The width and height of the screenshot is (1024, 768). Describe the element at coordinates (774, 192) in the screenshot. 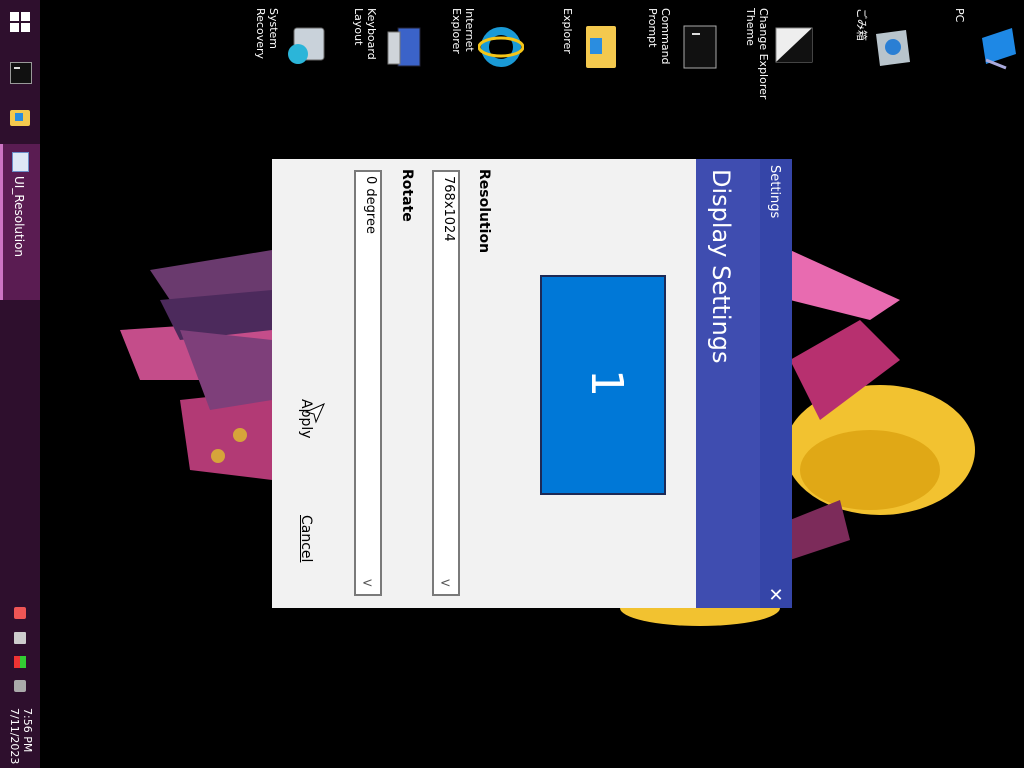

I see `window-title: Settings` at that location.